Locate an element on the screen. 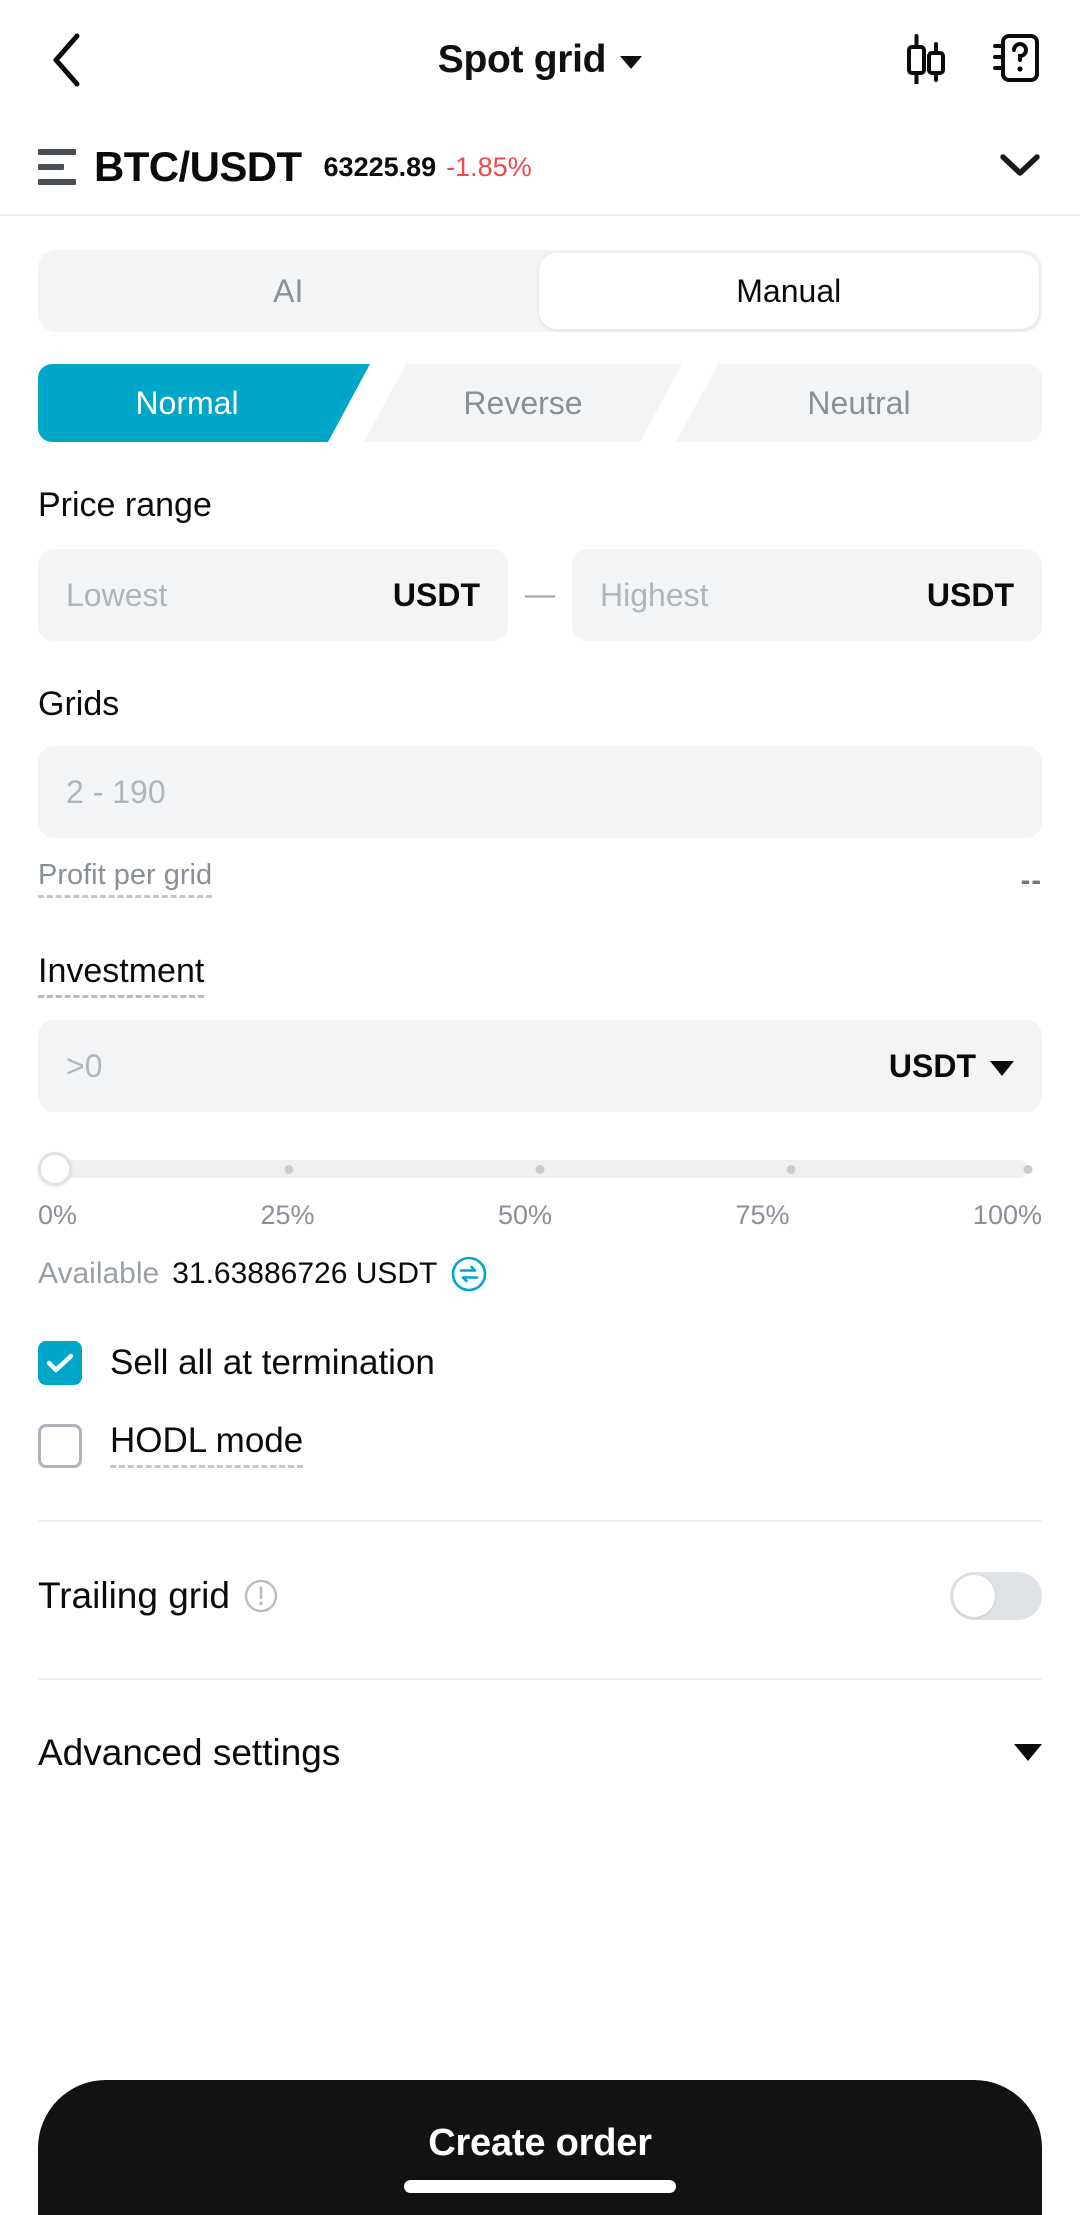  pair-price: 63225.89 is located at coordinates (380, 166).